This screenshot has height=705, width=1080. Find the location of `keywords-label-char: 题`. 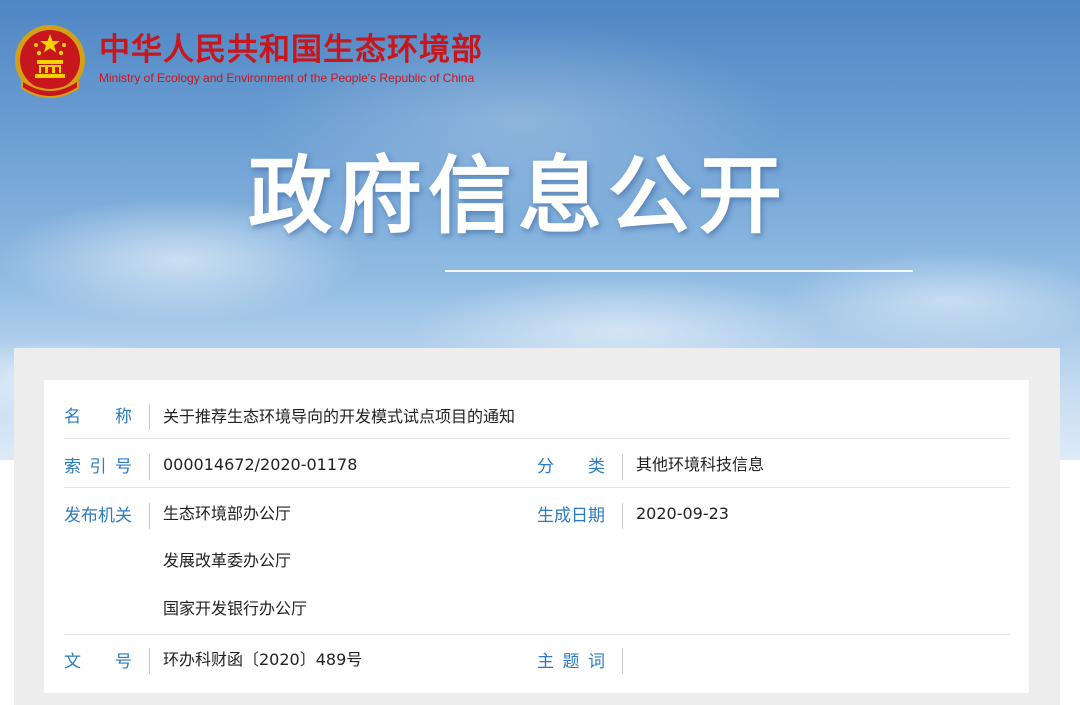

keywords-label-char: 题 is located at coordinates (571, 662).